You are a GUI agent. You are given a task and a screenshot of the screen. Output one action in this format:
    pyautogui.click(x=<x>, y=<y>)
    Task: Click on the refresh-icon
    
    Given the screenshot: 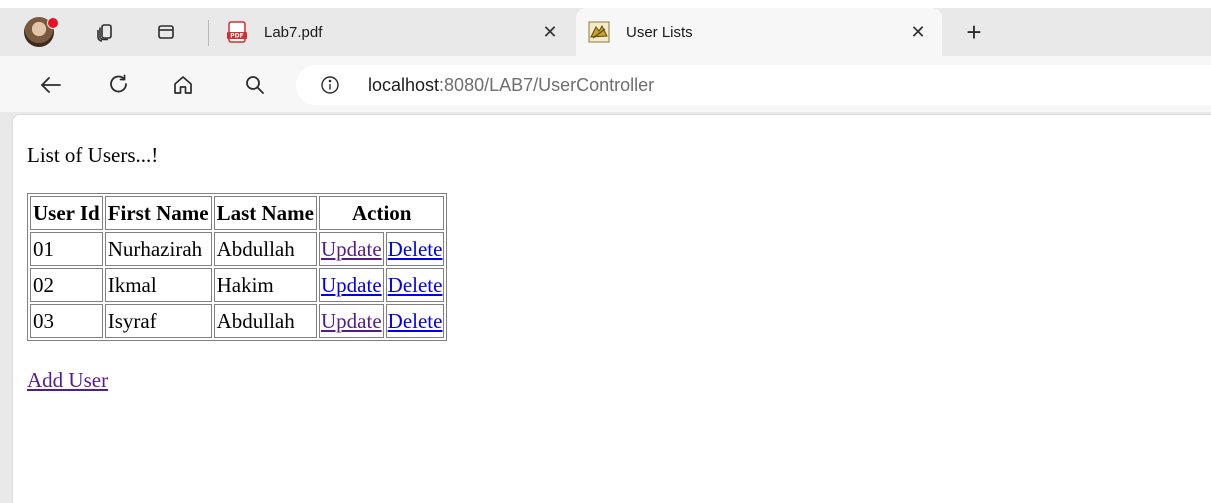 What is the action you would take?
    pyautogui.click(x=118, y=83)
    